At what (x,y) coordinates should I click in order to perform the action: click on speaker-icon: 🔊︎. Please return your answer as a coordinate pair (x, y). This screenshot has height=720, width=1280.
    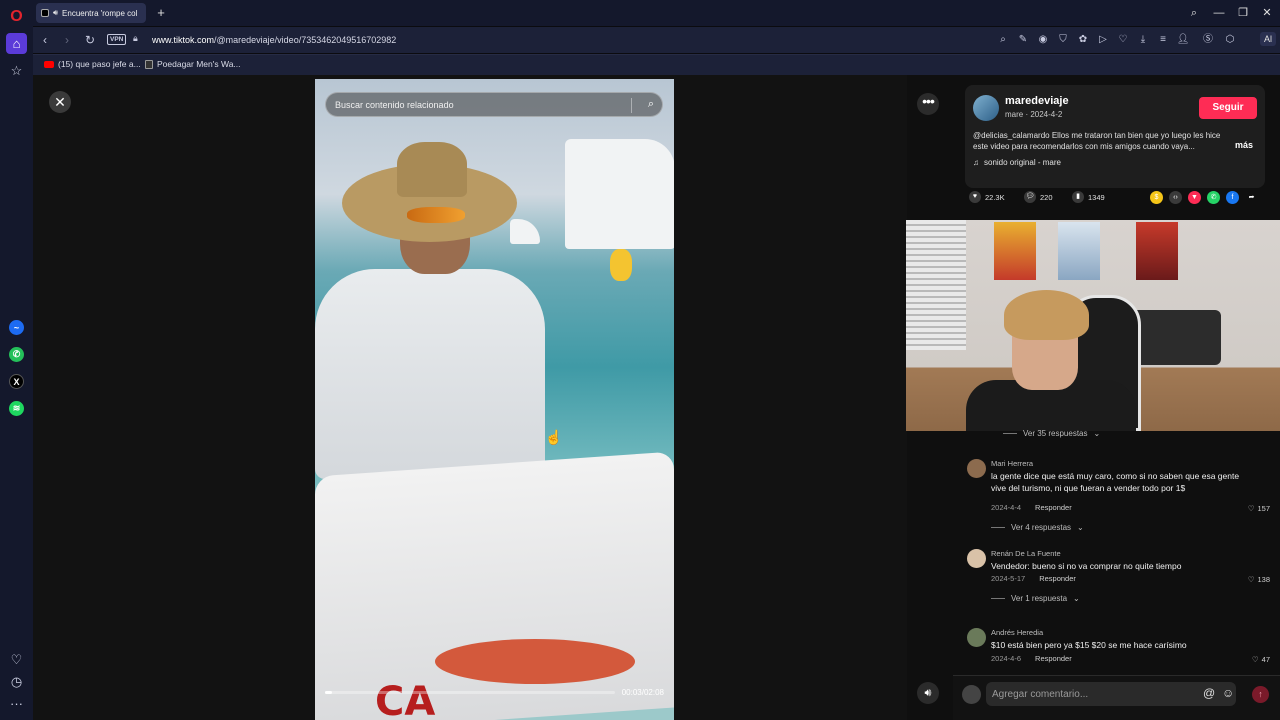
    Looking at the image, I should click on (56, 12).